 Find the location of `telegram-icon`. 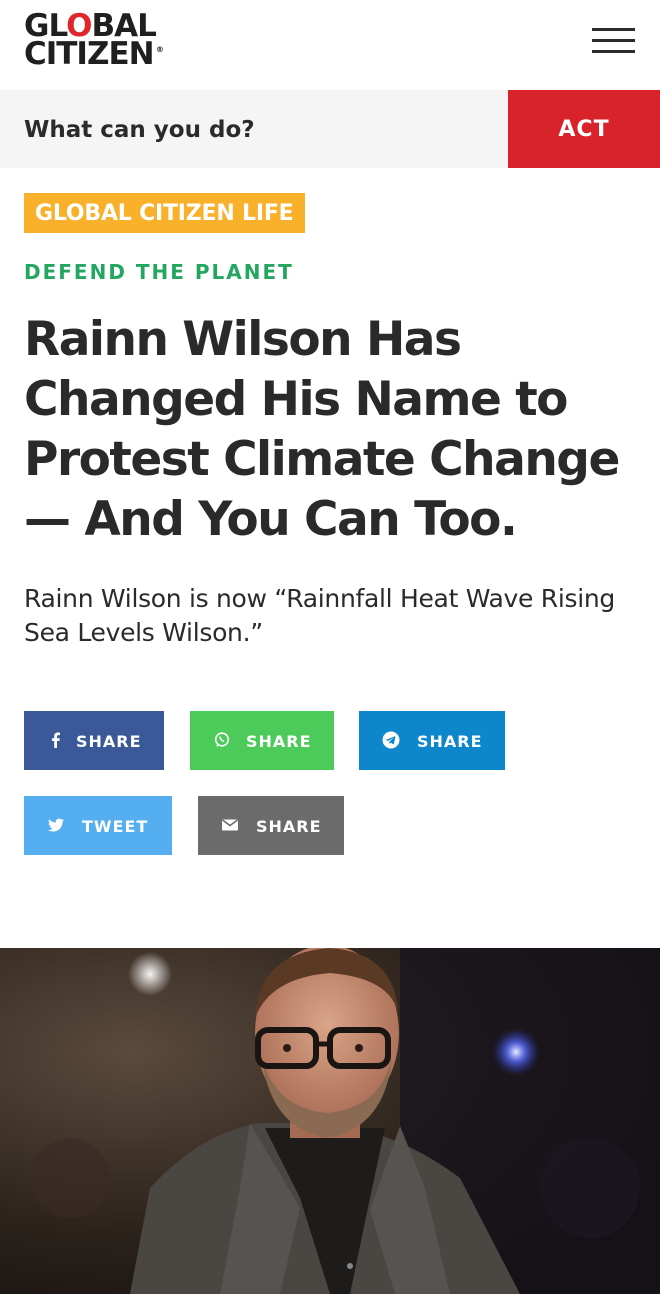

telegram-icon is located at coordinates (391, 740).